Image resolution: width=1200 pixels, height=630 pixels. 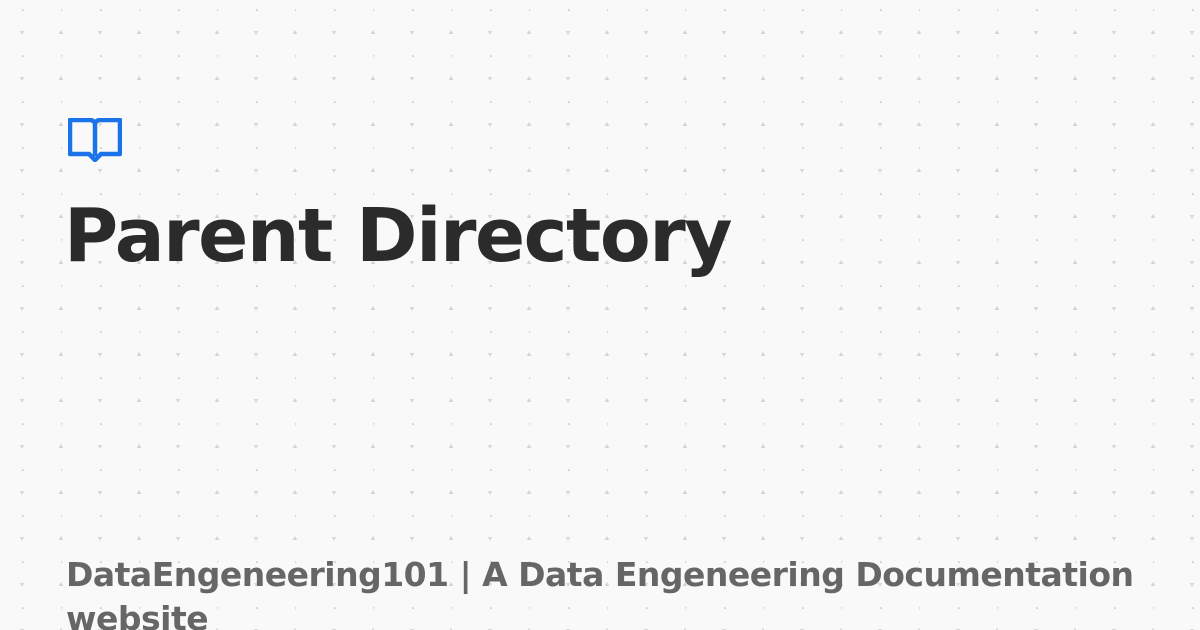 I want to click on open-book-icon, so click(x=95, y=140).